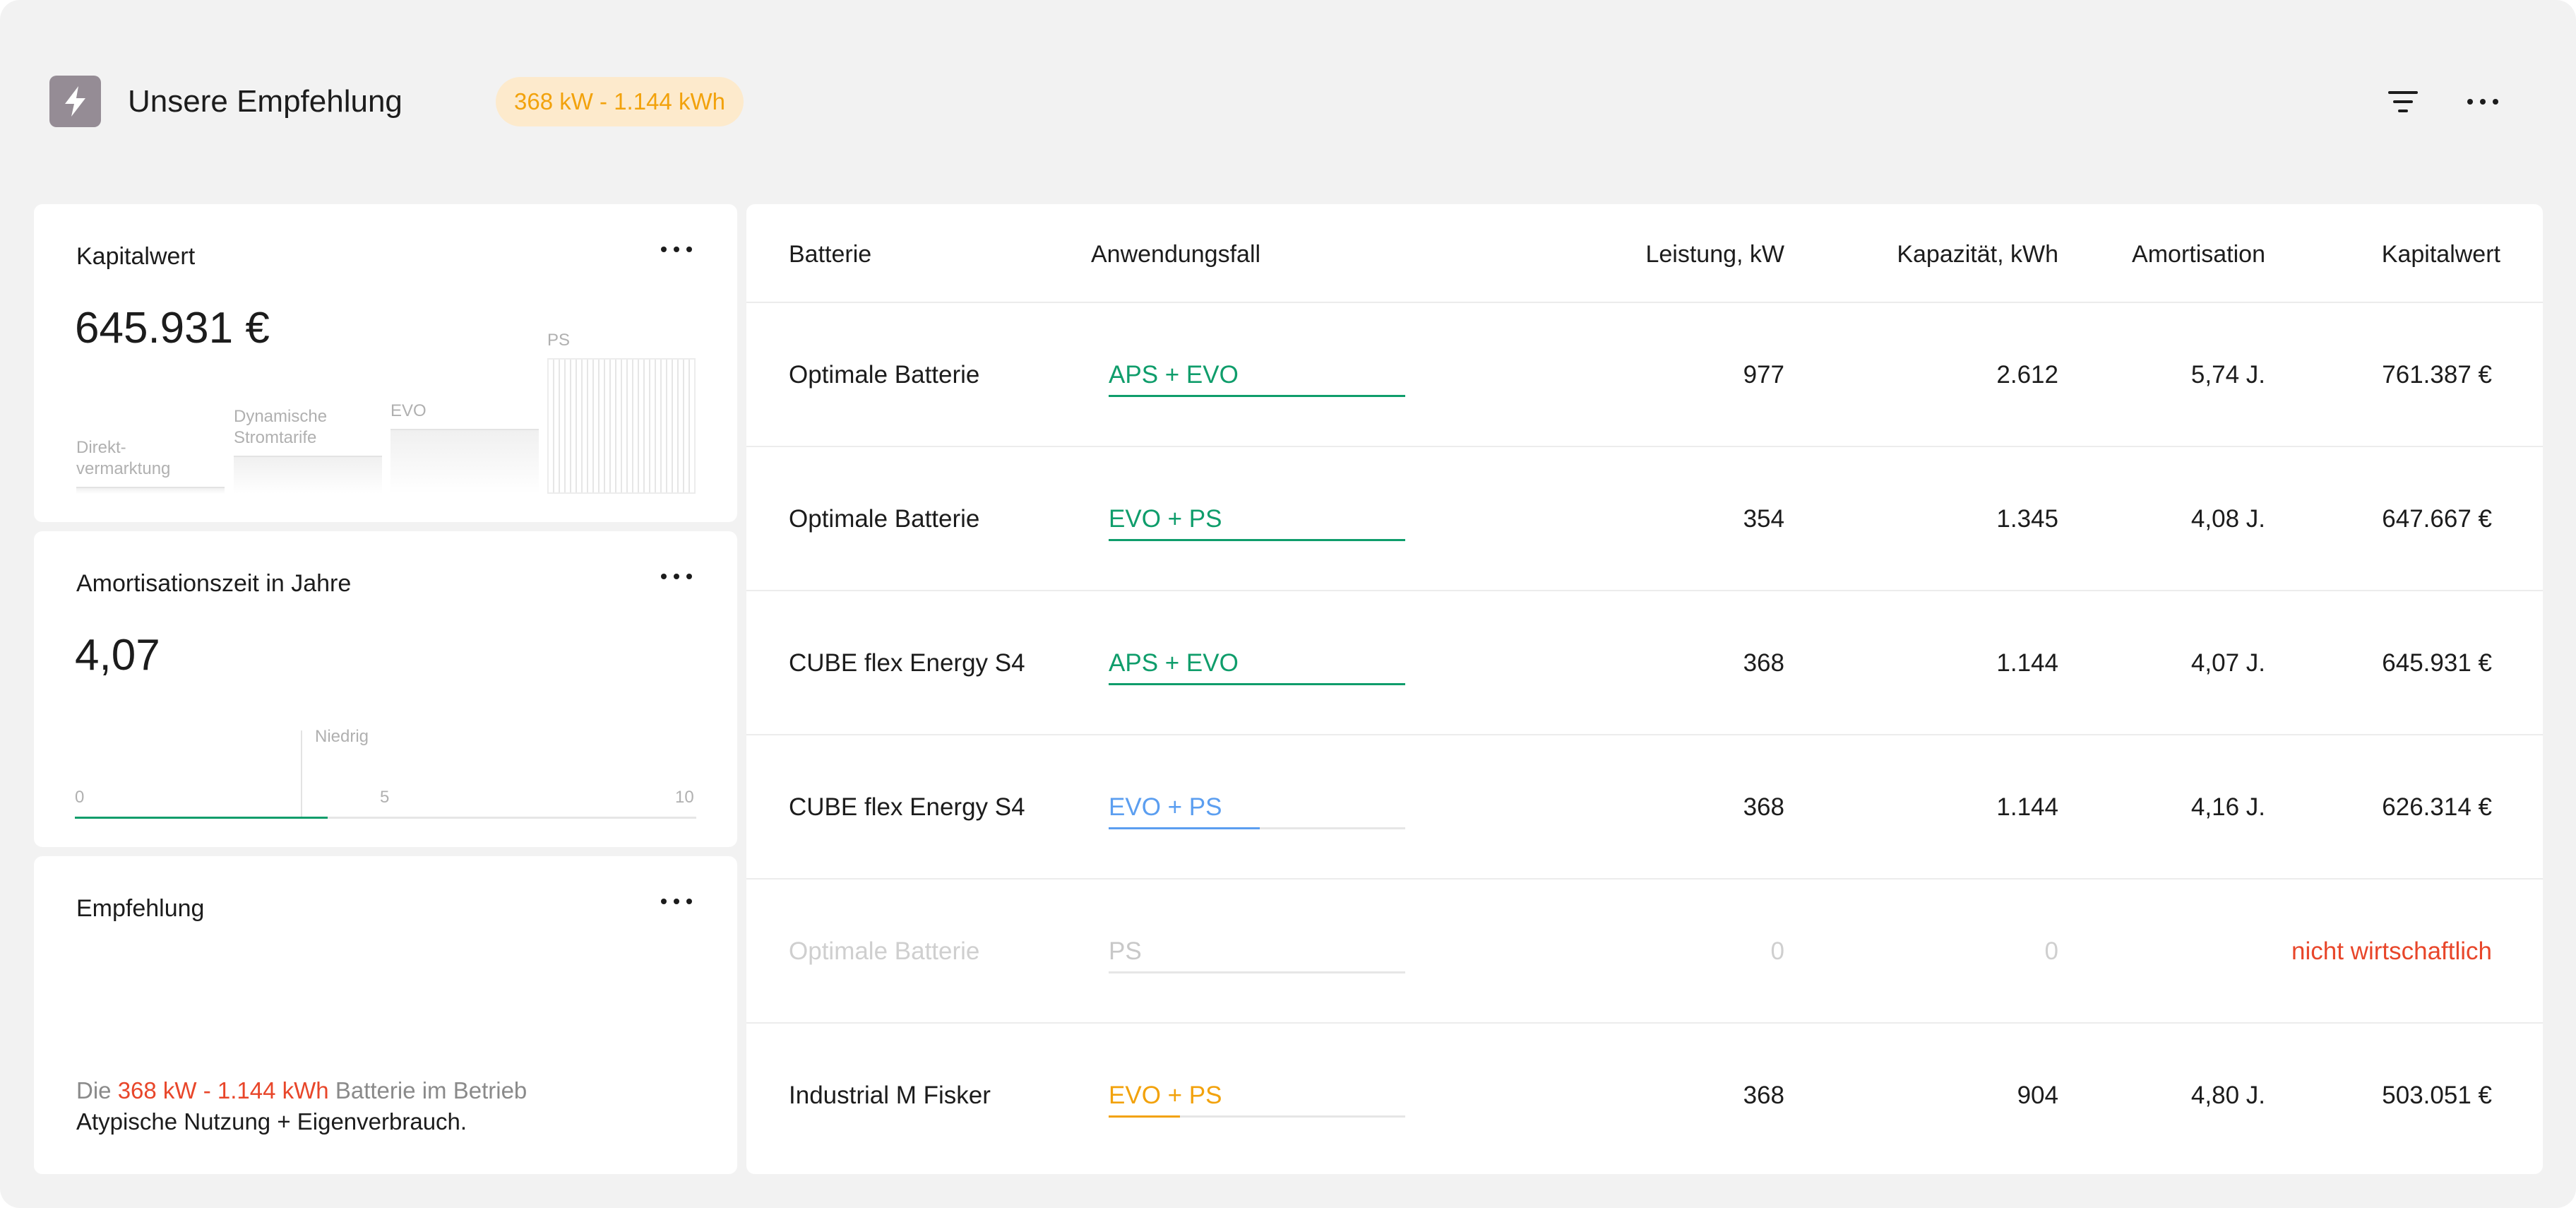 The image size is (2576, 1208). Describe the element at coordinates (2391, 951) in the screenshot. I see `npv-value: nicht wirtschaftlich` at that location.